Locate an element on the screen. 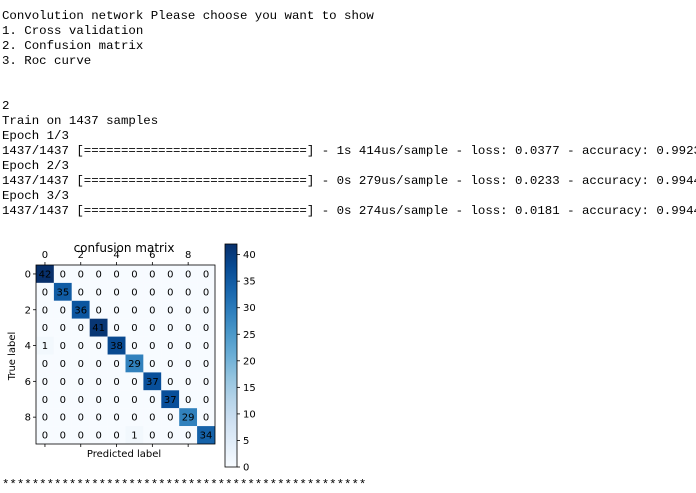 This screenshot has height=493, width=696. cell-value-label: 38 is located at coordinates (116, 346).